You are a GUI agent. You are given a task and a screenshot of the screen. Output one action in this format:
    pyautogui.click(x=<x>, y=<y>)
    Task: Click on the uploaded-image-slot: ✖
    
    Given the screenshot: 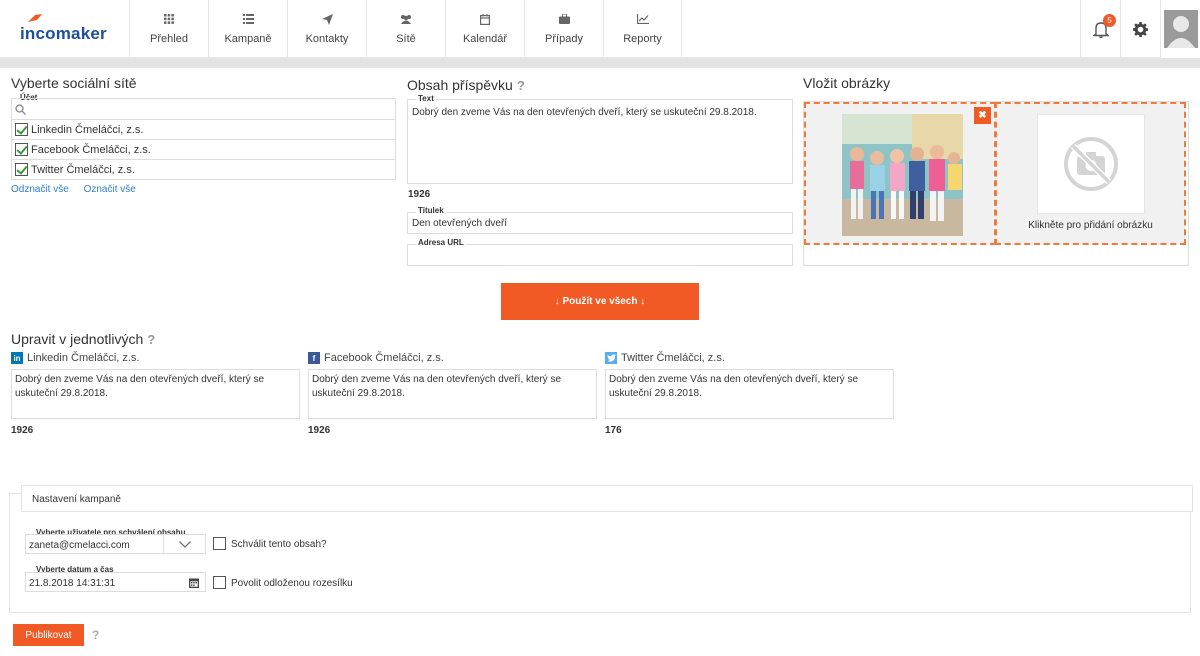 What is the action you would take?
    pyautogui.click(x=900, y=173)
    